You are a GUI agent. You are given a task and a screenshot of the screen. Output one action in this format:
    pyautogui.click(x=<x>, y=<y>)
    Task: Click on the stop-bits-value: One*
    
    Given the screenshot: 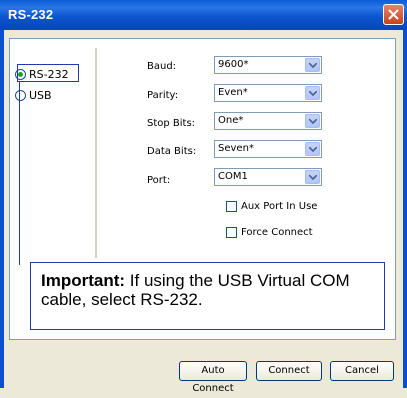 What is the action you would take?
    pyautogui.click(x=231, y=120)
    